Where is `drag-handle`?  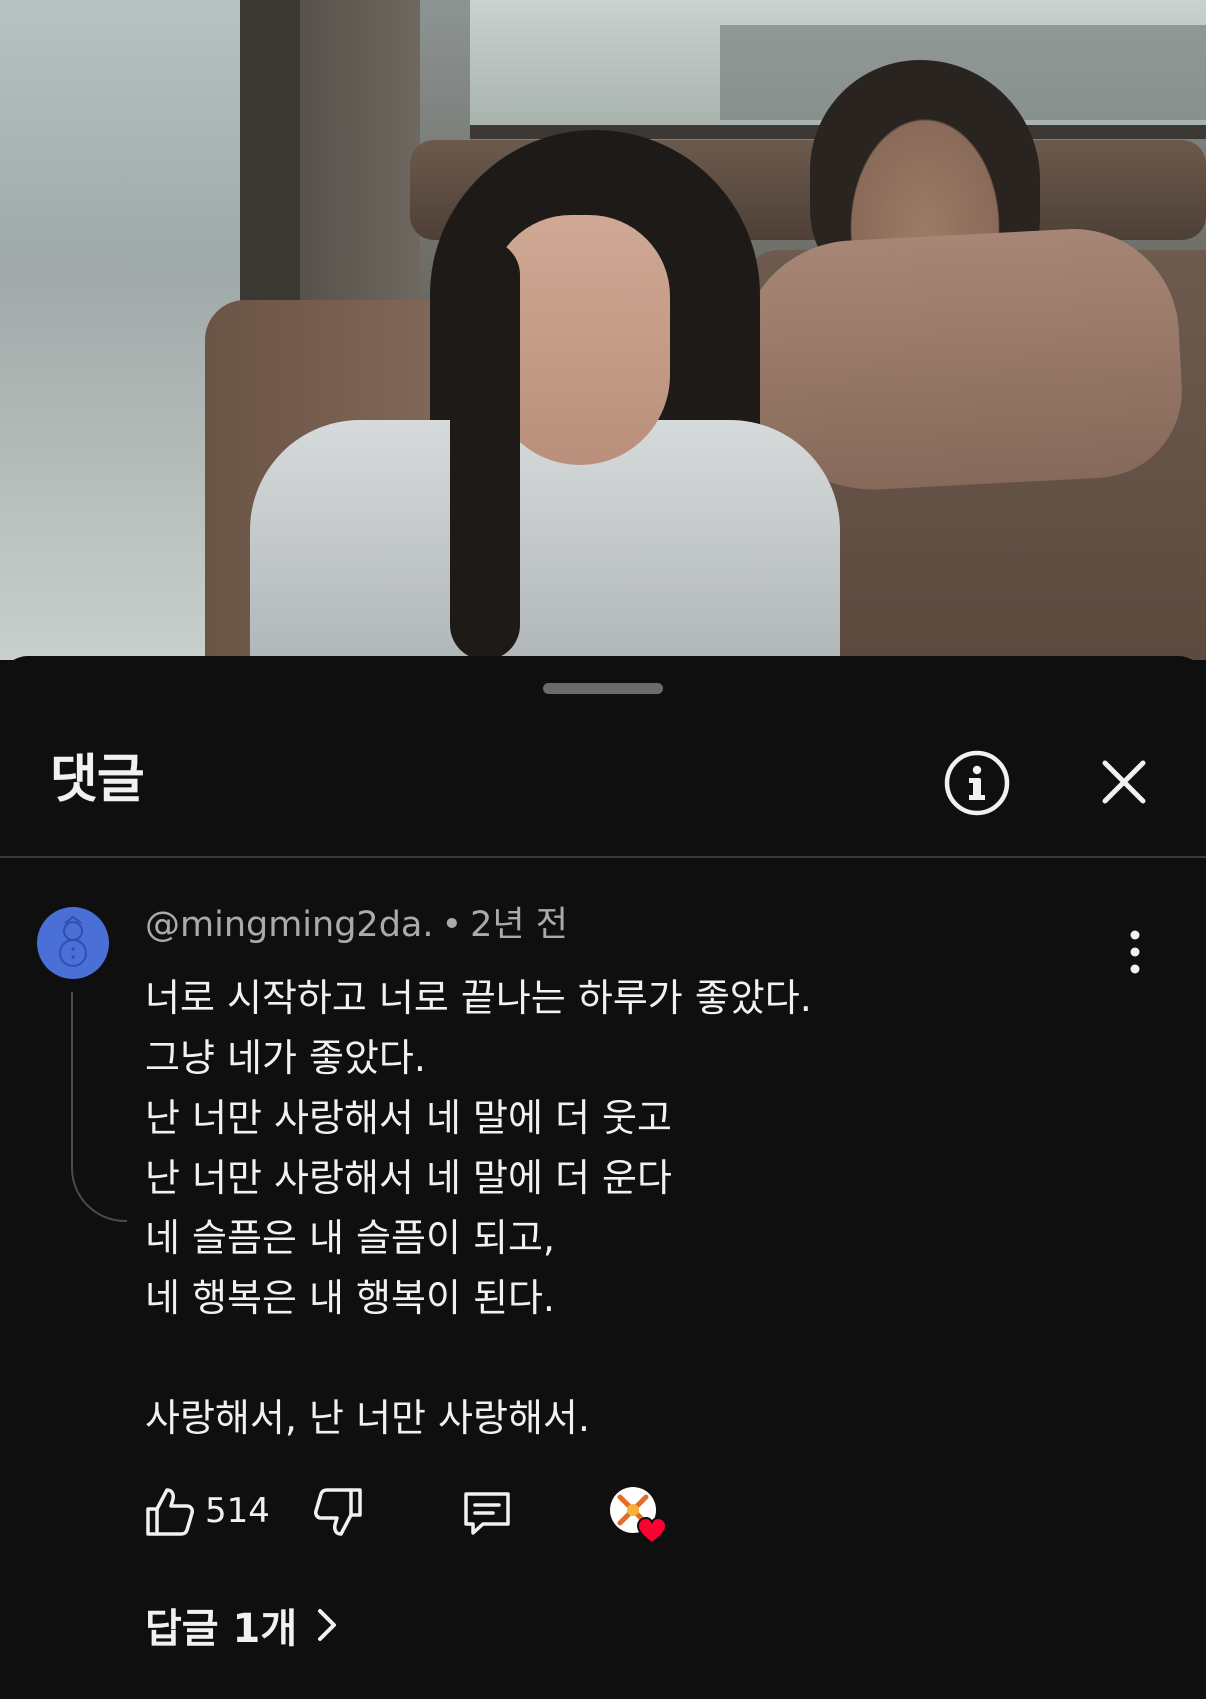 drag-handle is located at coordinates (603, 688).